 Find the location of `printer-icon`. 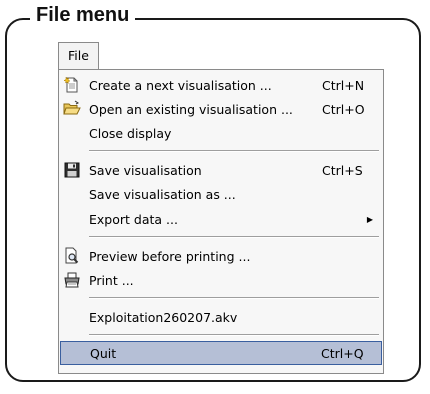

printer-icon is located at coordinates (72, 280).